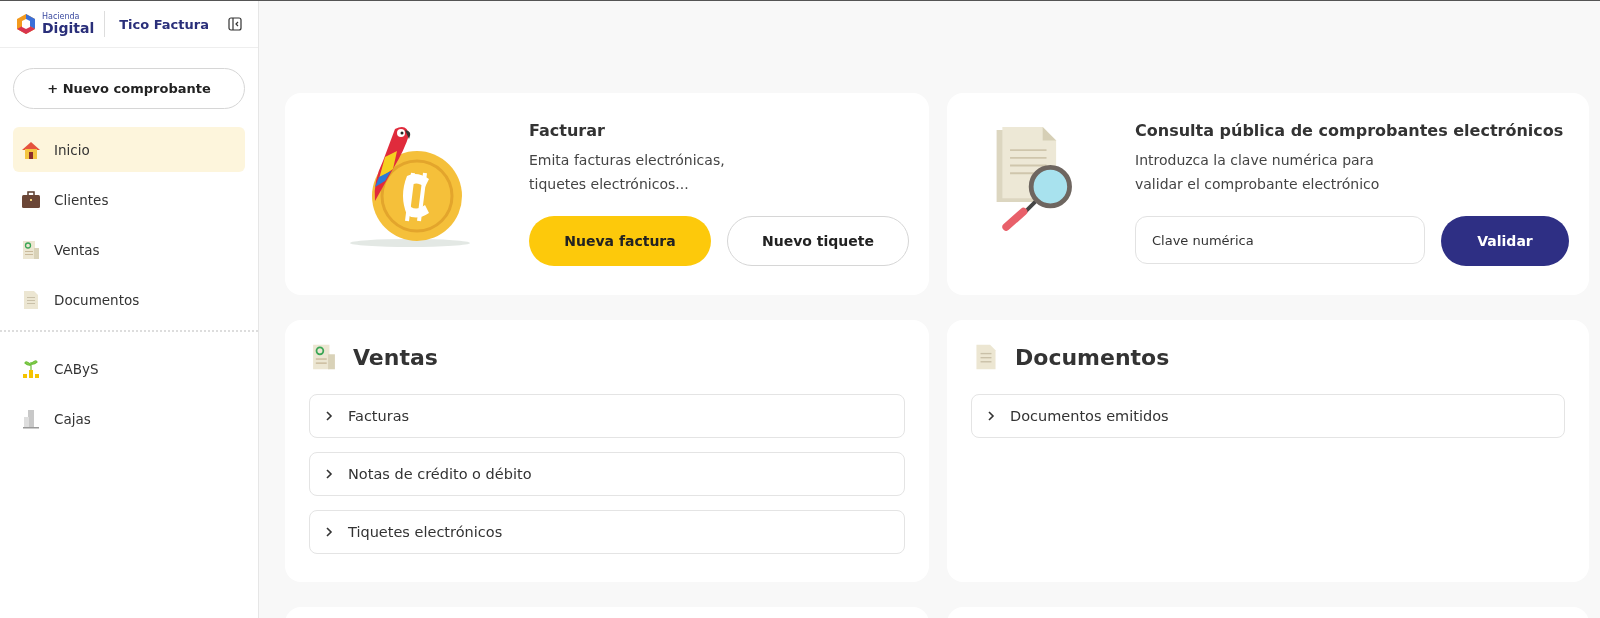 This screenshot has height=618, width=1600. What do you see at coordinates (31, 249) in the screenshot?
I see `receipt-icon` at bounding box center [31, 249].